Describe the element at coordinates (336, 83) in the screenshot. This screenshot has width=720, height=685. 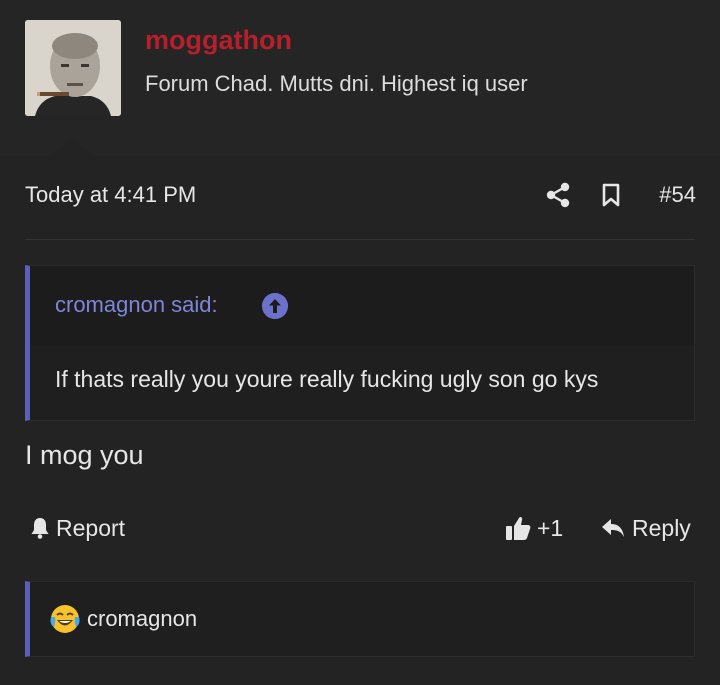
I see `user-title: Forum Chad. Mutts dni. Highest iq user` at that location.